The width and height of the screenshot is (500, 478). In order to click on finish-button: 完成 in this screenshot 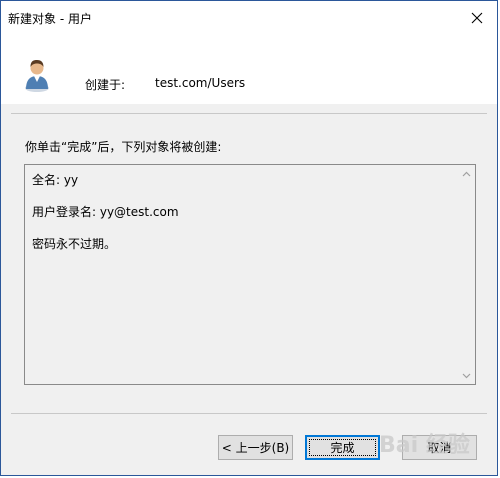, I will do `click(342, 447)`.